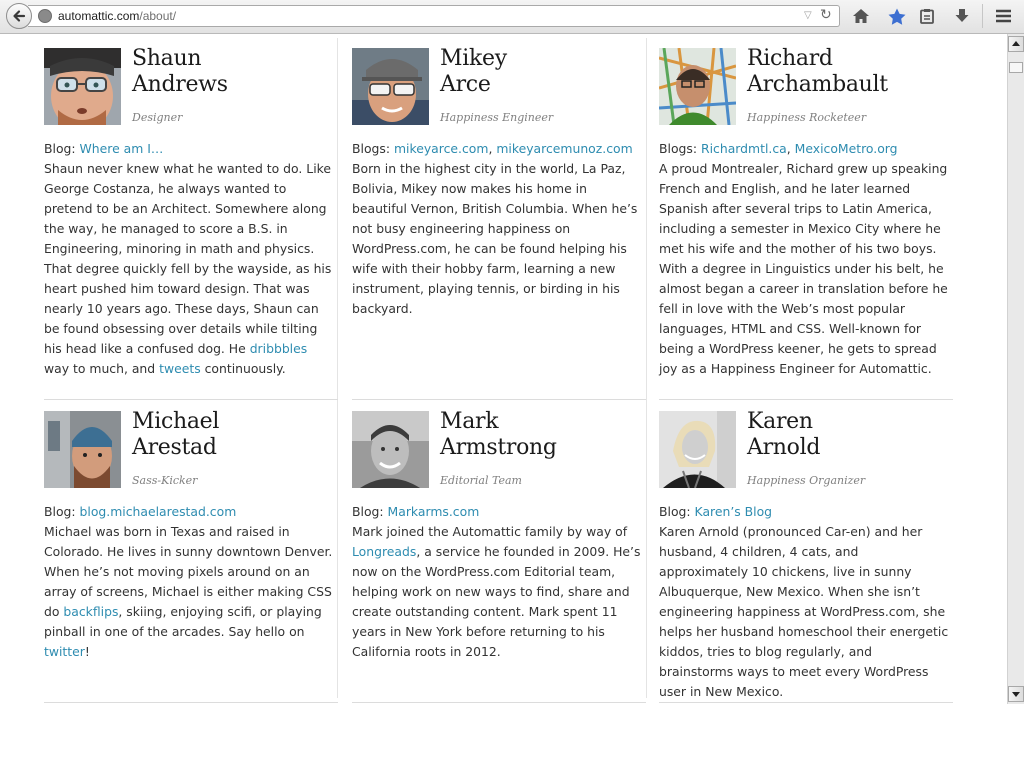 The width and height of the screenshot is (1024, 771). Describe the element at coordinates (806, 480) in the screenshot. I see `member-role: Happiness Organizer` at that location.